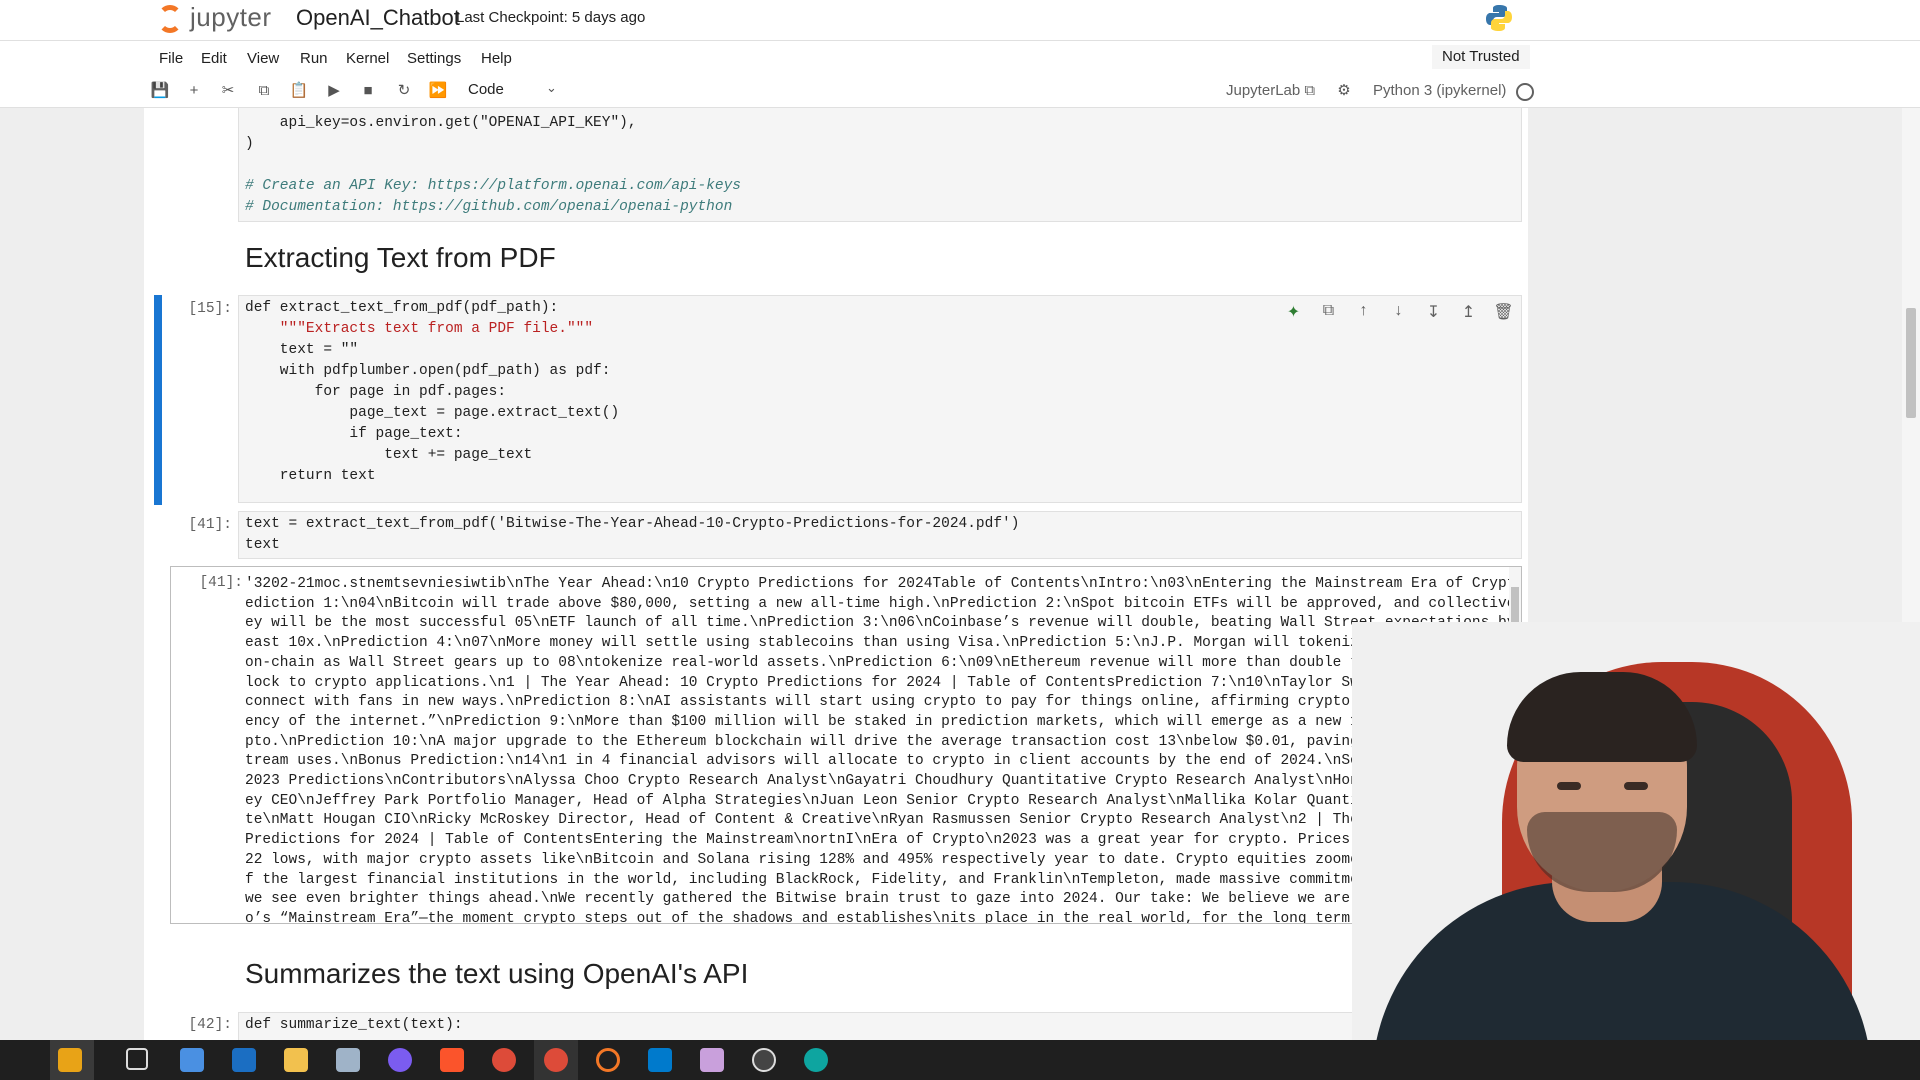 The height and width of the screenshot is (1080, 1920). Describe the element at coordinates (378, 18) in the screenshot. I see `notebook-title: OpenAI_Chatbot` at that location.